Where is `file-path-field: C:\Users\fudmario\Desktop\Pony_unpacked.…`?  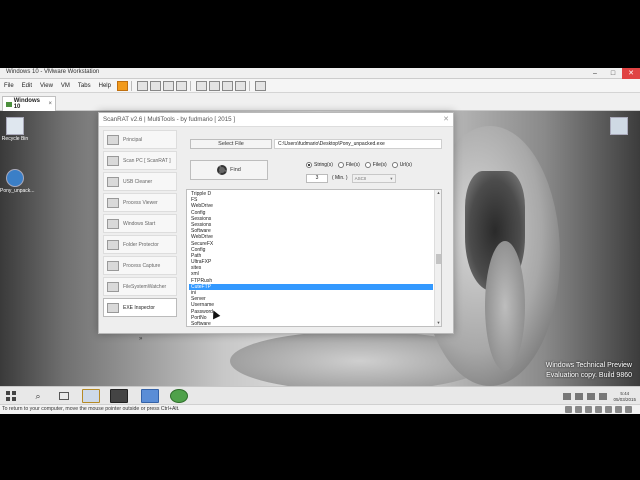
file-path-field: C:\Users\fudmario\Desktop\Pony_unpacked.… is located at coordinates (358, 144).